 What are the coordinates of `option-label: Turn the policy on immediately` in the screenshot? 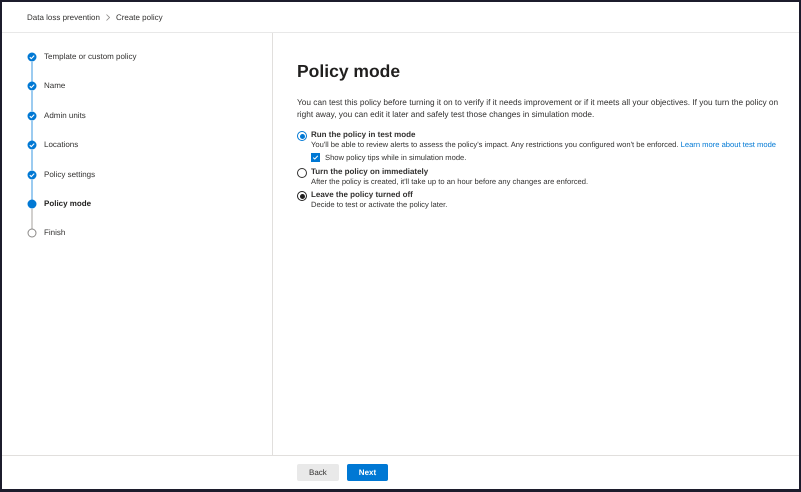 It's located at (449, 172).